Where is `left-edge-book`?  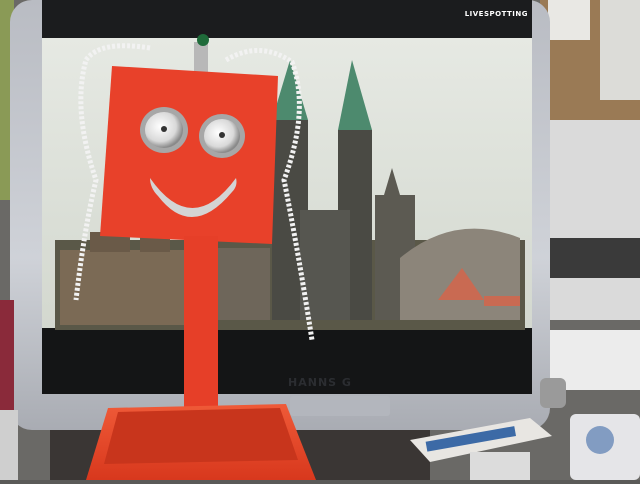
left-edge-book is located at coordinates (7, 355).